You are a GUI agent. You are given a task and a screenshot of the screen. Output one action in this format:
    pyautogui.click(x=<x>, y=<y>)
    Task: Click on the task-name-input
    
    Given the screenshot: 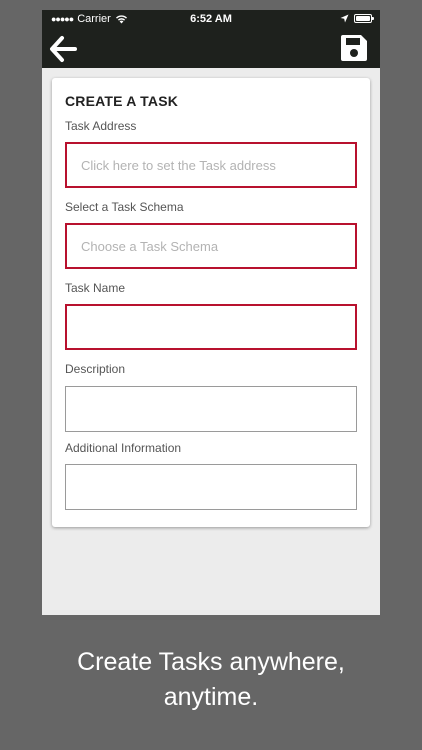 What is the action you would take?
    pyautogui.click(x=211, y=327)
    